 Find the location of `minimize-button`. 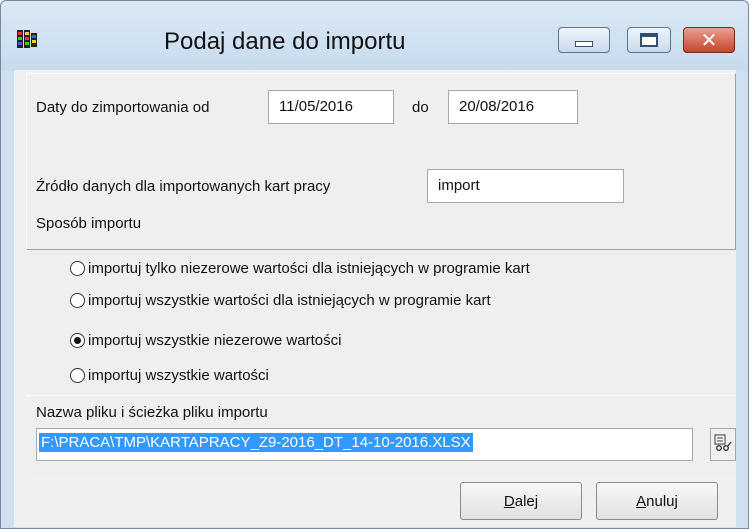

minimize-button is located at coordinates (584, 40).